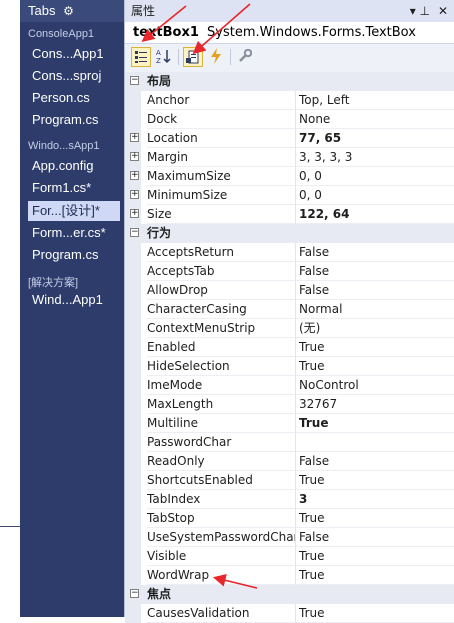 This screenshot has width=454, height=623. Describe the element at coordinates (374, 138) in the screenshot. I see `property-value: 77, 65` at that location.